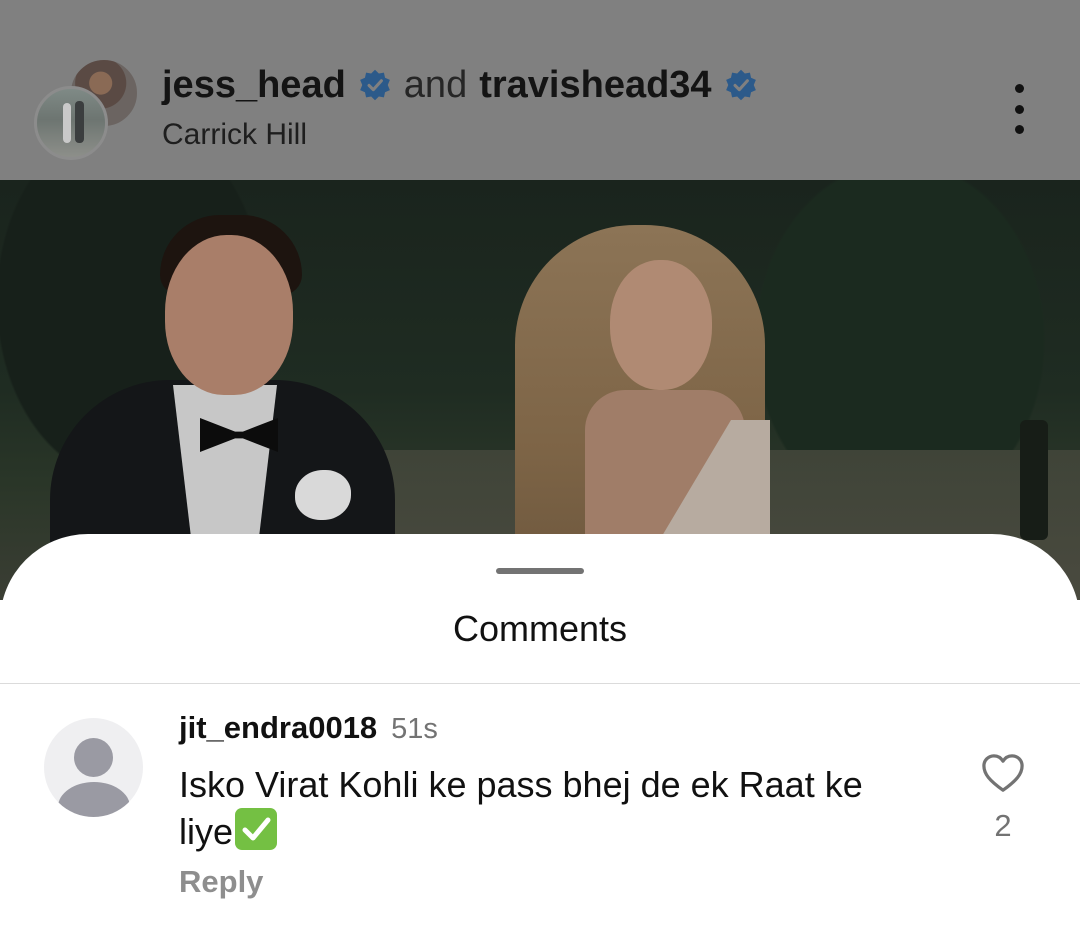 The image size is (1080, 950). Describe the element at coordinates (93, 767) in the screenshot. I see `commenter-avatar` at that location.